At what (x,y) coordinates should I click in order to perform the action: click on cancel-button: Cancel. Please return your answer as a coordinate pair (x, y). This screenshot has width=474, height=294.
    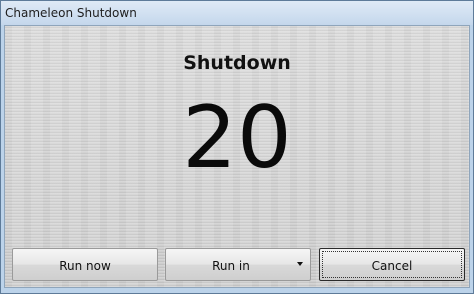
    Looking at the image, I should click on (392, 264).